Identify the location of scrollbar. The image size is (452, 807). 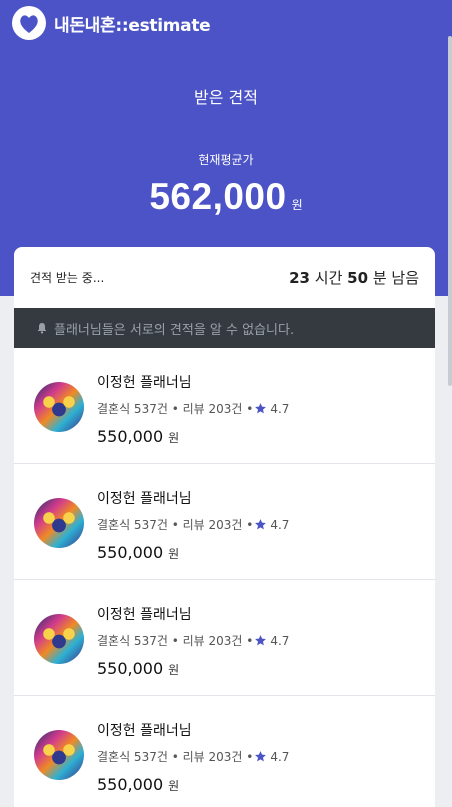
(450, 400).